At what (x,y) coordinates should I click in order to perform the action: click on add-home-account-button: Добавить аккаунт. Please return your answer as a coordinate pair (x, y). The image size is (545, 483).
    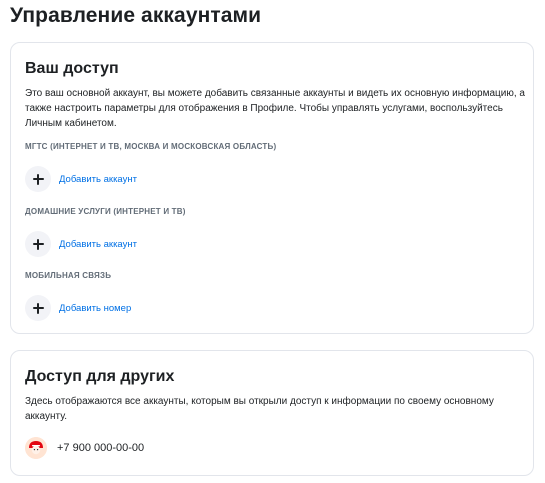
    Looking at the image, I should click on (81, 244).